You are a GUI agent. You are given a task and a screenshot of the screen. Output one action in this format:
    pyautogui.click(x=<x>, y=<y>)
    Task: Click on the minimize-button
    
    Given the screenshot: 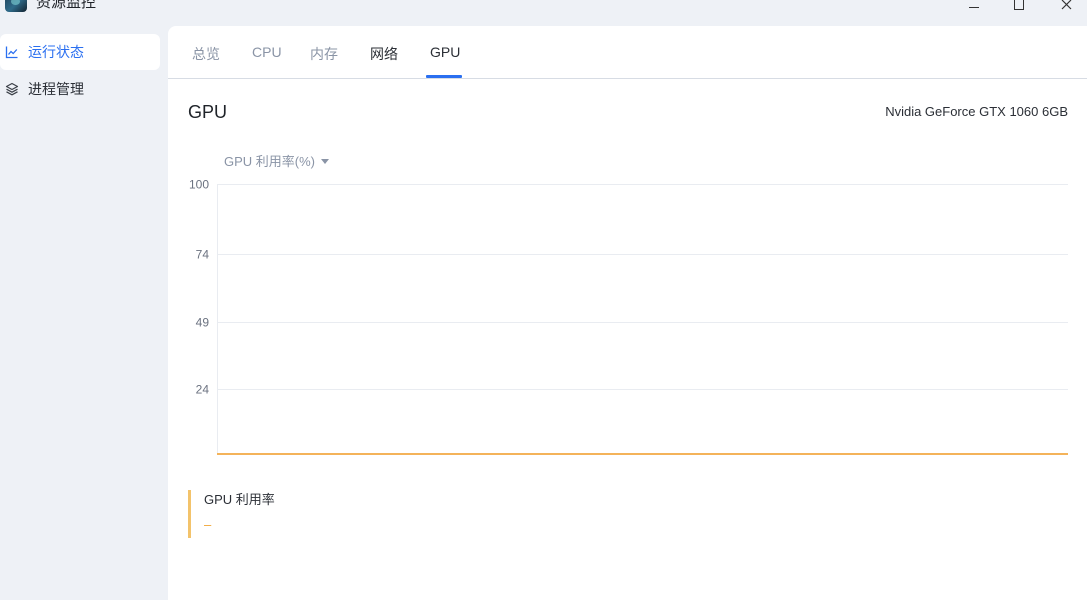 What is the action you would take?
    pyautogui.click(x=974, y=6)
    